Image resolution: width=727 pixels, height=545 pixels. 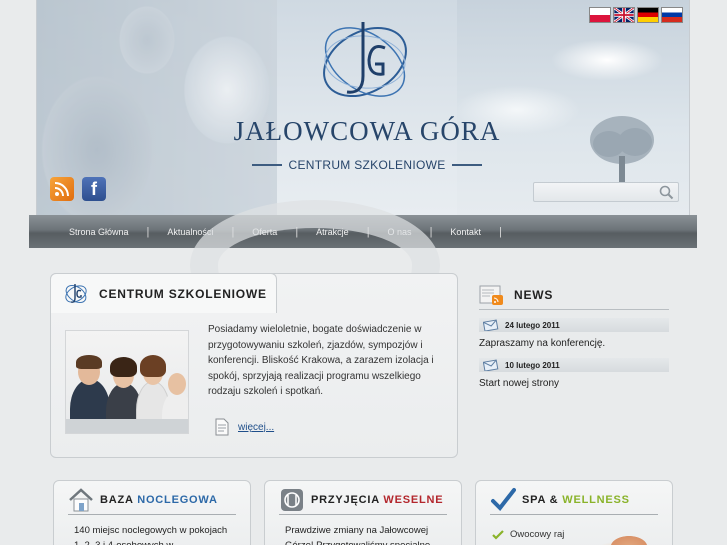 I want to click on flag-de-icon, so click(x=648, y=15).